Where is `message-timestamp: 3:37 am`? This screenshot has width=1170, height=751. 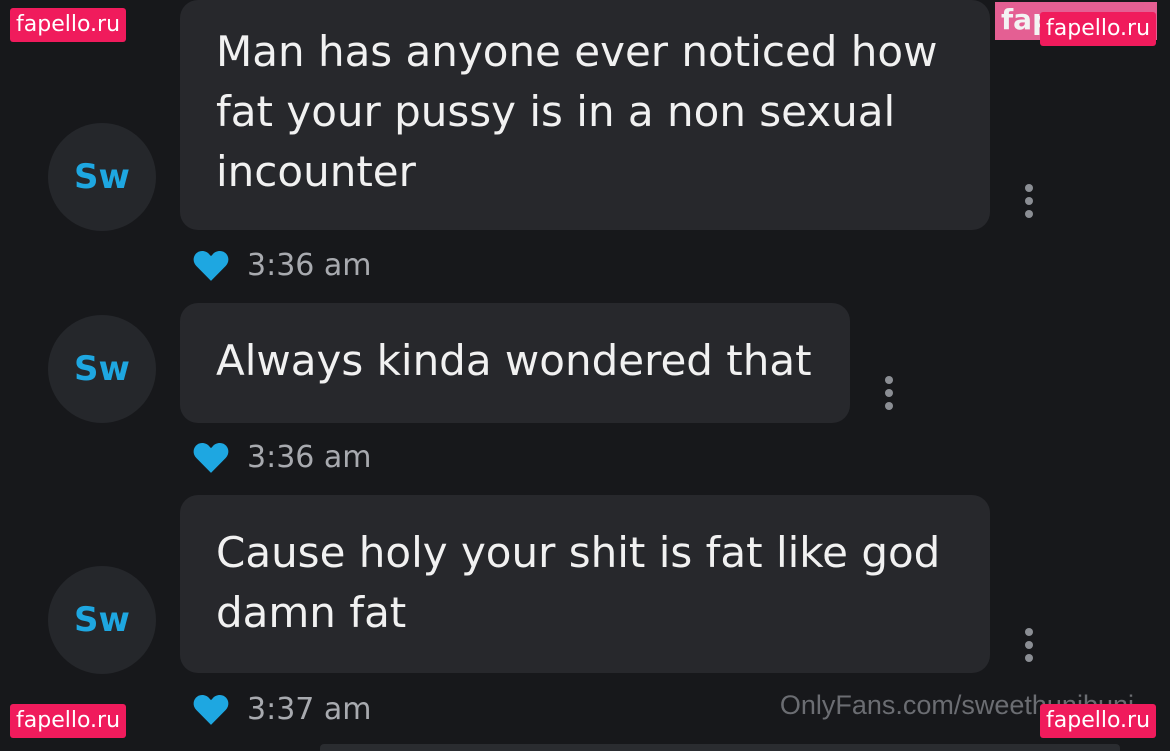
message-timestamp: 3:37 am is located at coordinates (309, 709).